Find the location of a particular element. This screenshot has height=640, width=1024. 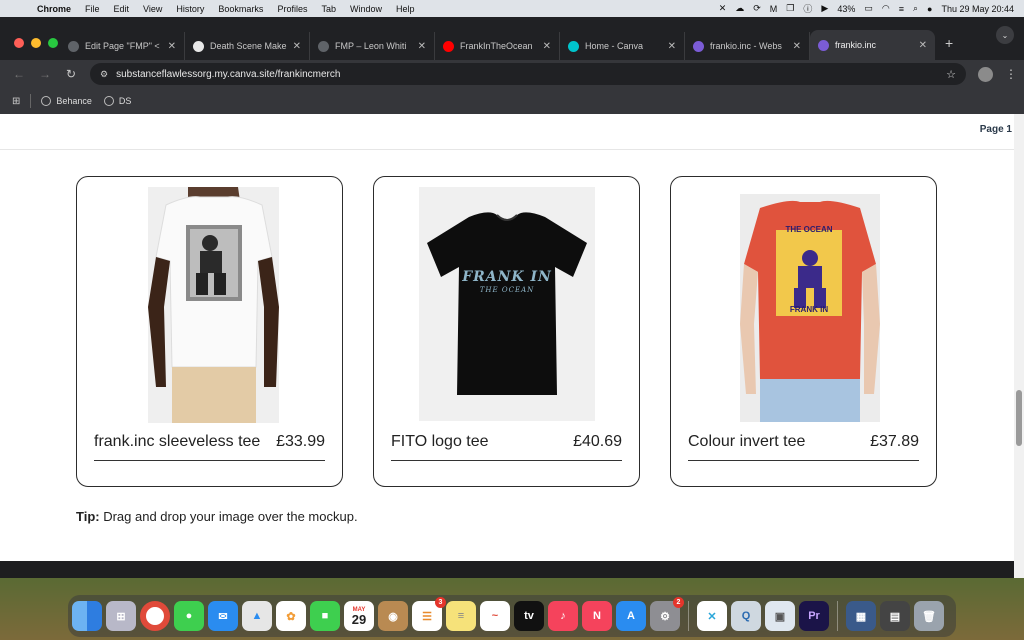

calendar-icon: MAY 29 is located at coordinates (359, 616).